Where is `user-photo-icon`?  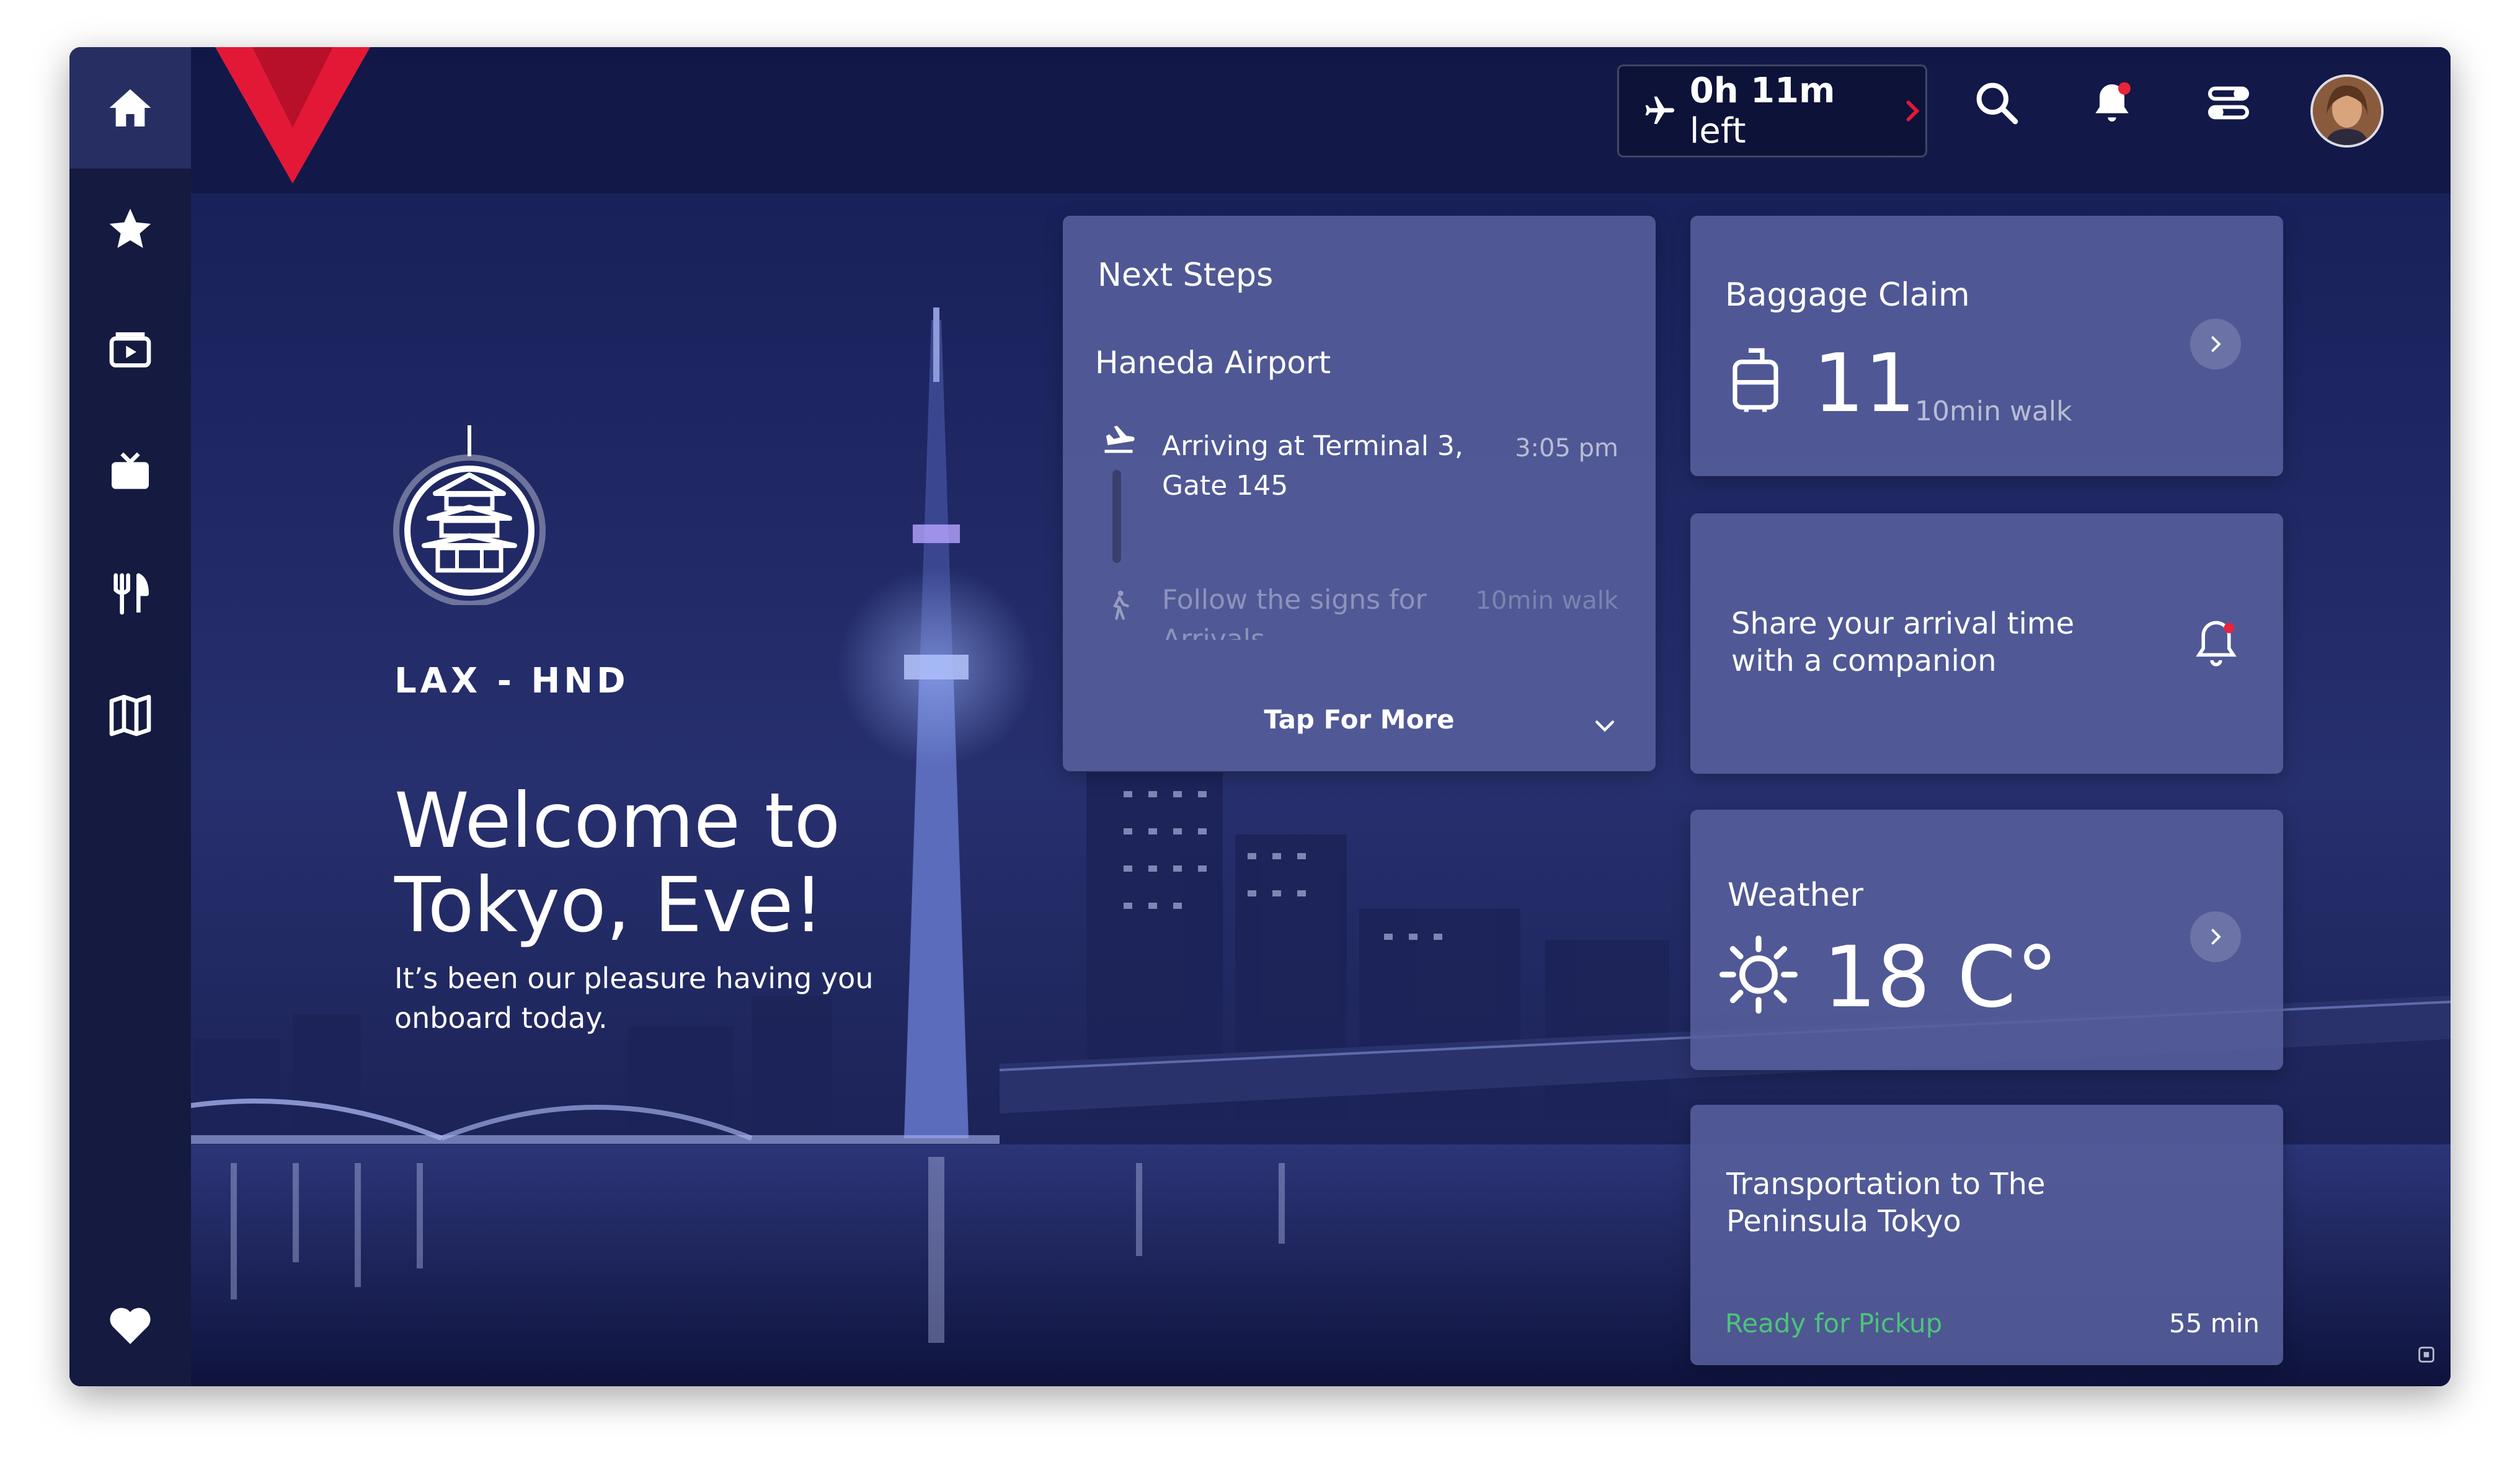 user-photo-icon is located at coordinates (2347, 111).